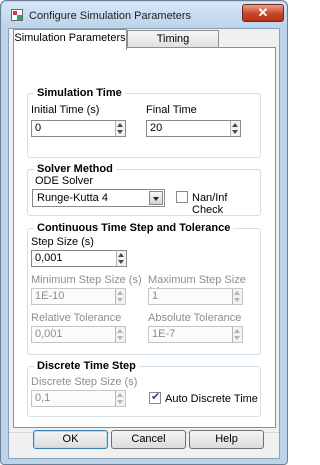 The image size is (320, 465). Describe the element at coordinates (195, 318) in the screenshot. I see `absolute-tolerance-label: Absolute Tolerance` at that location.